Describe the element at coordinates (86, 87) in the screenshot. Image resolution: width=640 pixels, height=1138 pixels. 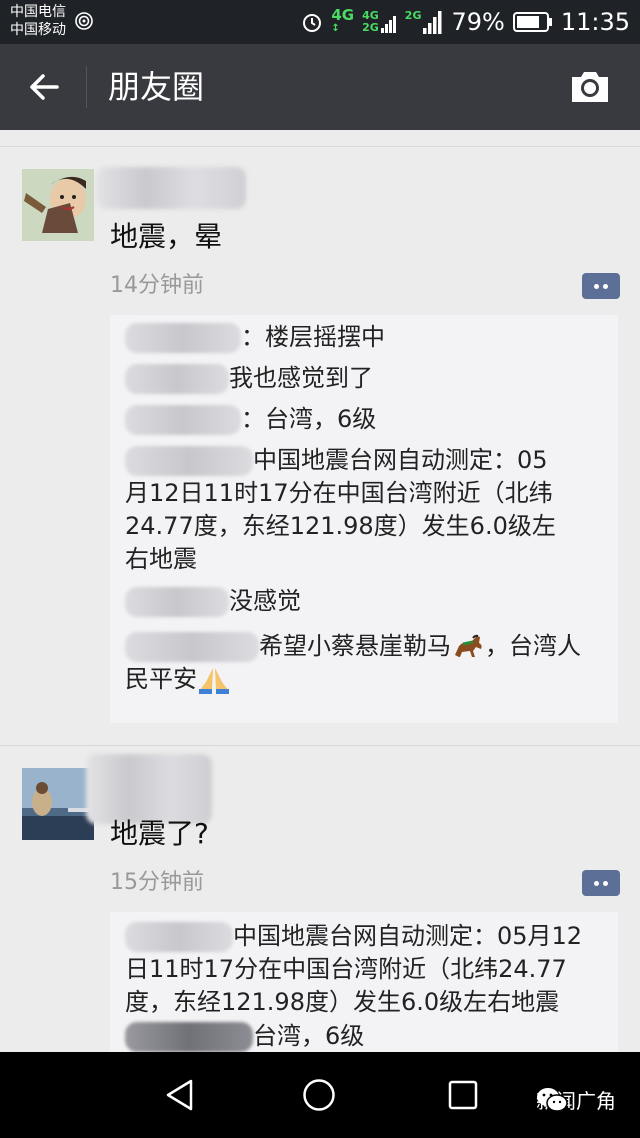
I see `title-divider` at that location.